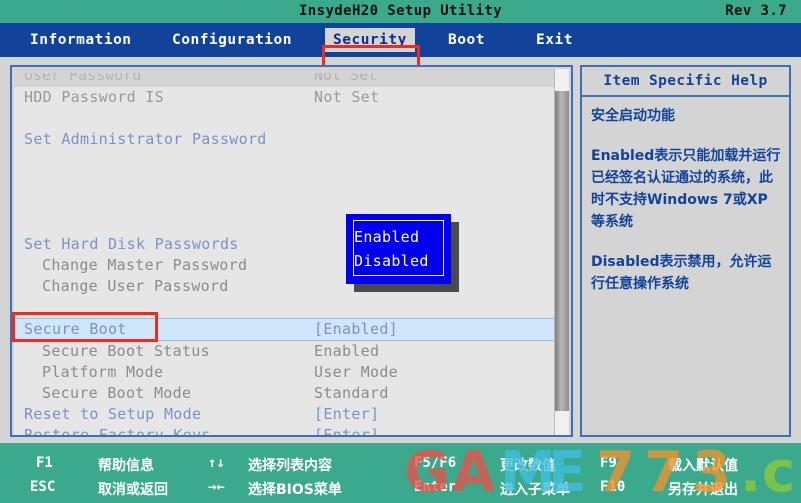  What do you see at coordinates (131, 244) in the screenshot?
I see `row-label: Set Hard Disk Passwords` at bounding box center [131, 244].